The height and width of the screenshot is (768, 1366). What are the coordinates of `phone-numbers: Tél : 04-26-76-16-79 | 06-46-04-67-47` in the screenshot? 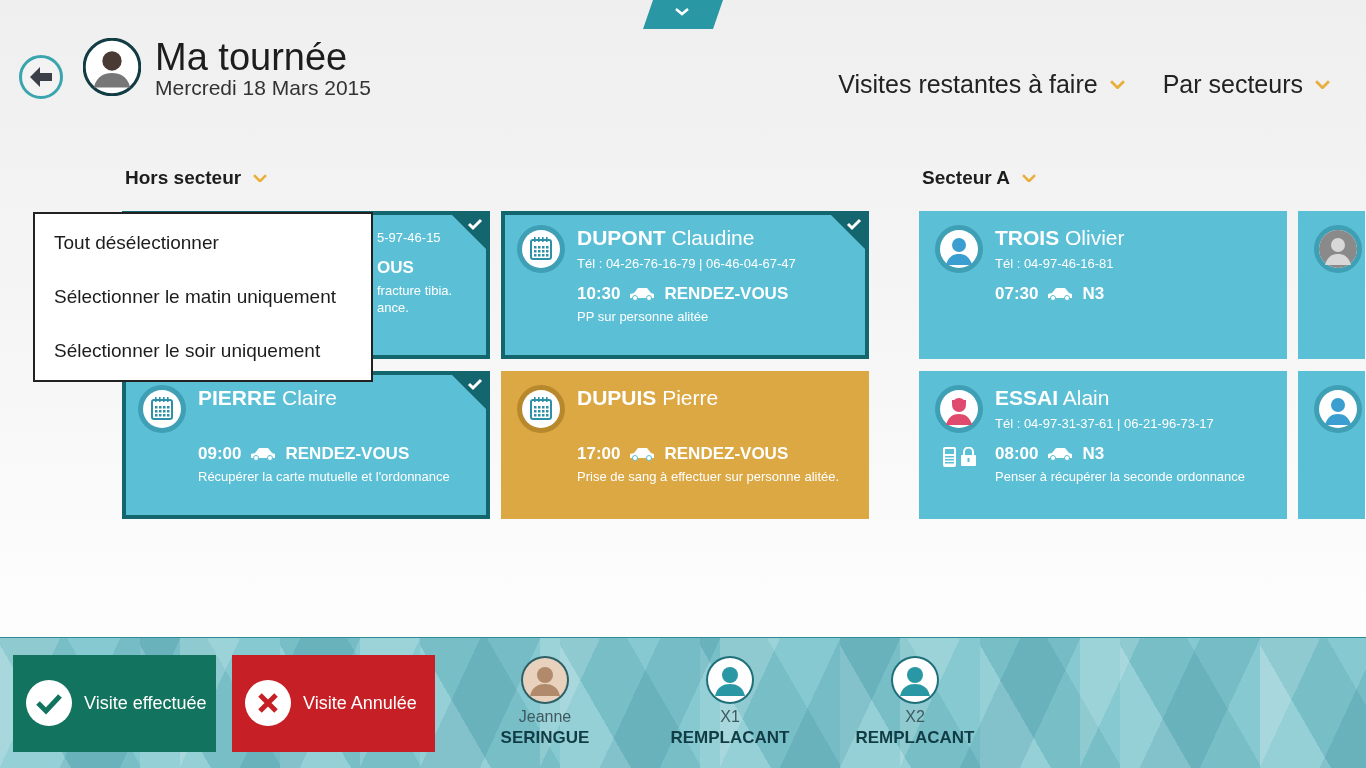 It's located at (686, 264).